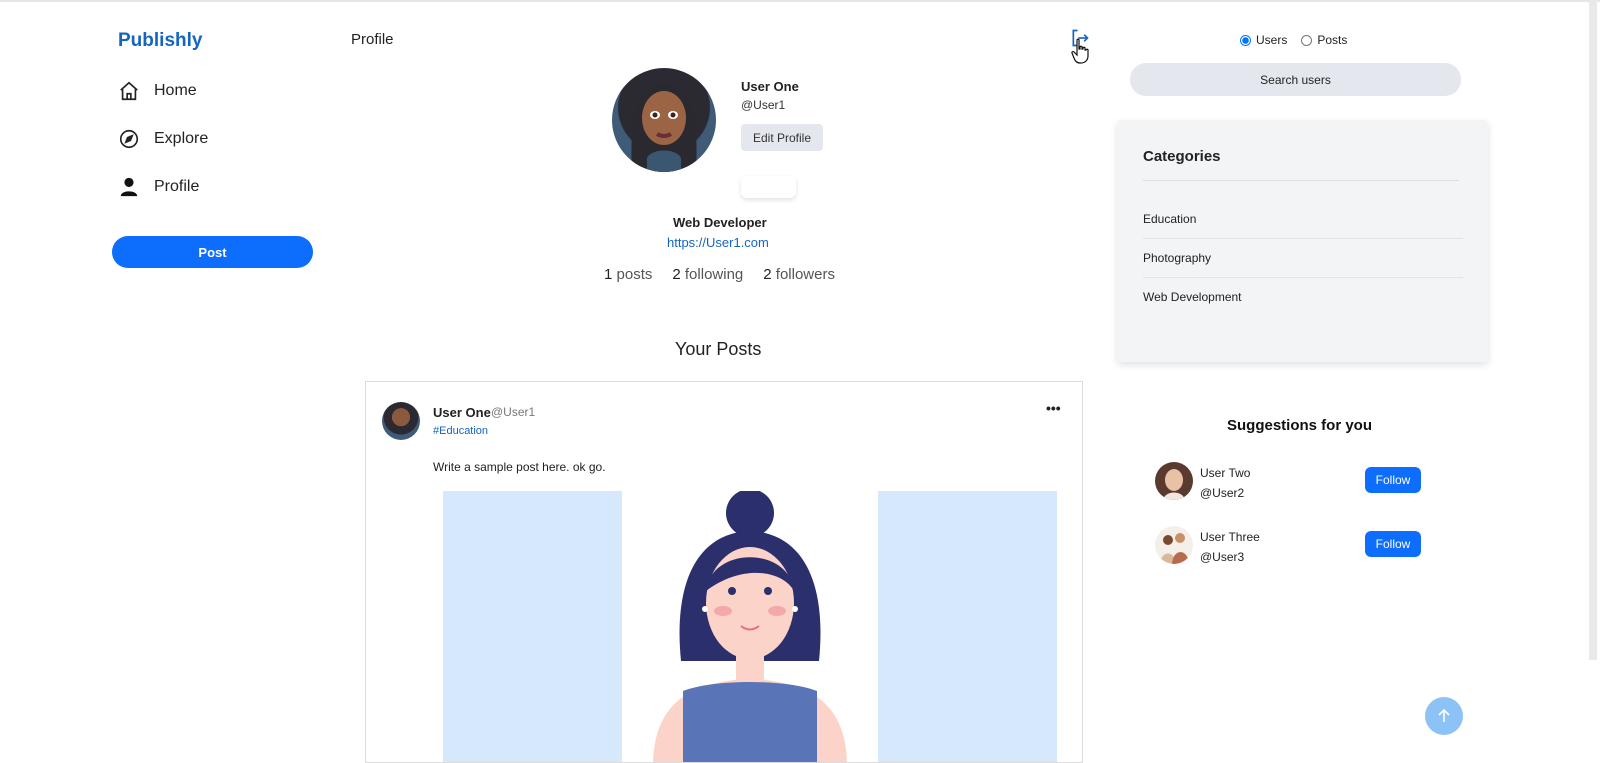  Describe the element at coordinates (1080, 51) in the screenshot. I see `hand-cursor-icon` at that location.